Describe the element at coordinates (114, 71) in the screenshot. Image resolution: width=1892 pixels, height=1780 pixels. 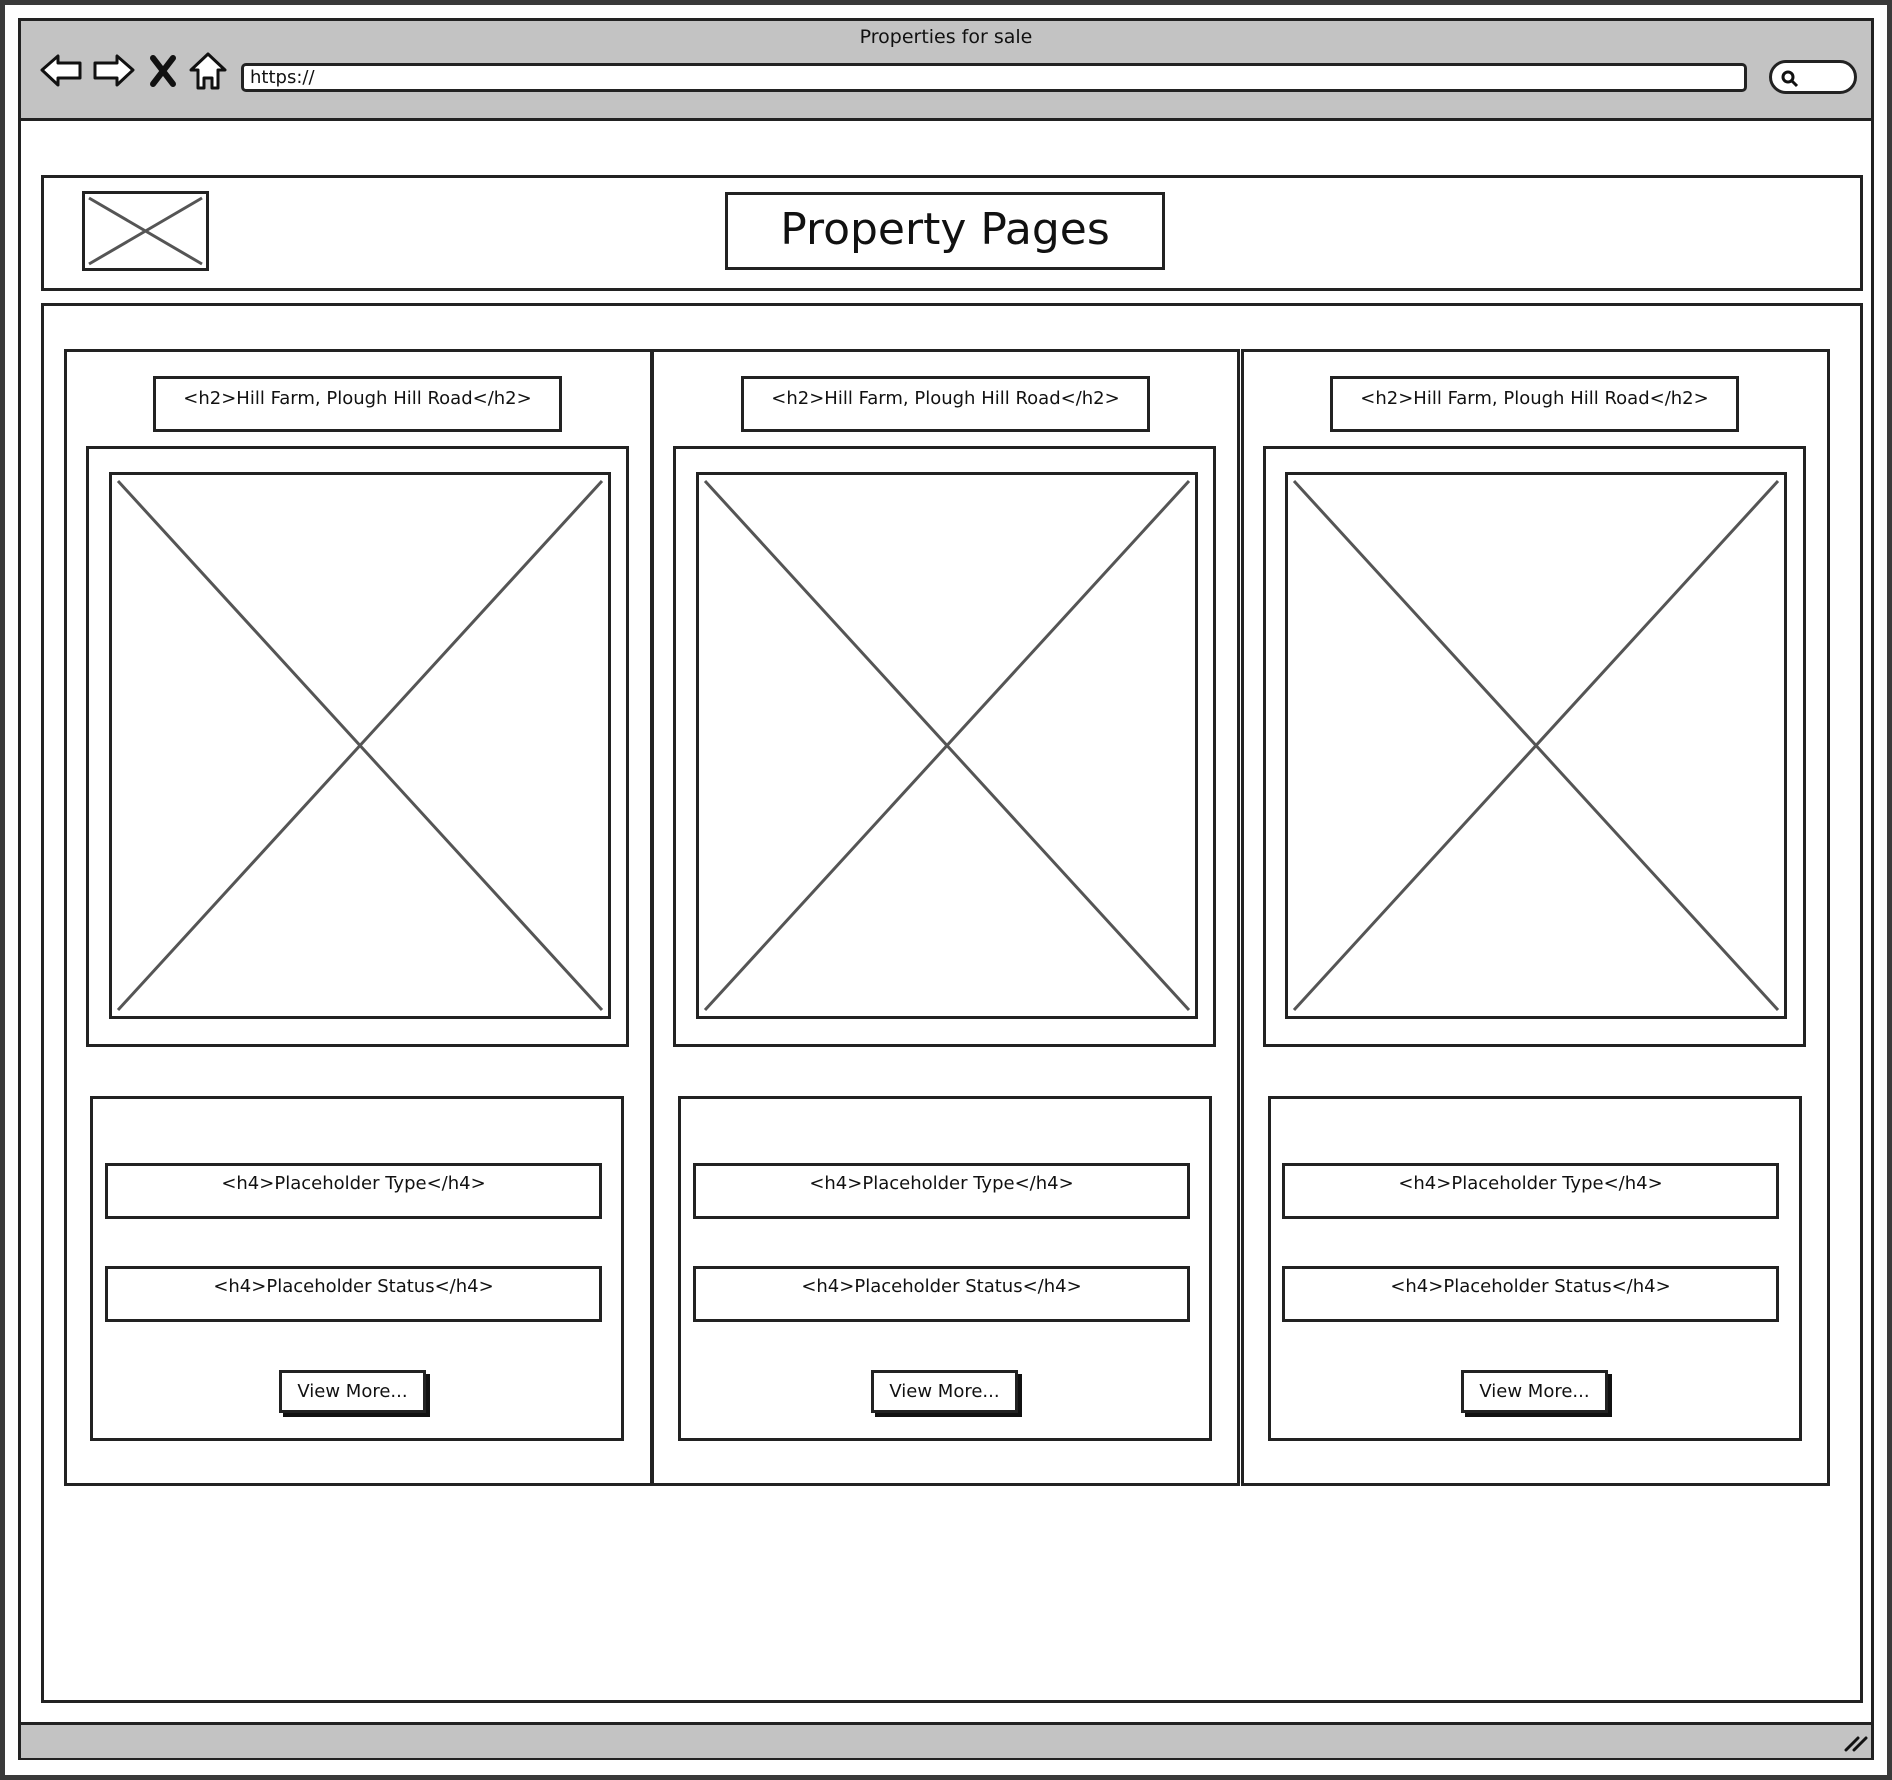
I see `forward-arrow-icon` at that location.